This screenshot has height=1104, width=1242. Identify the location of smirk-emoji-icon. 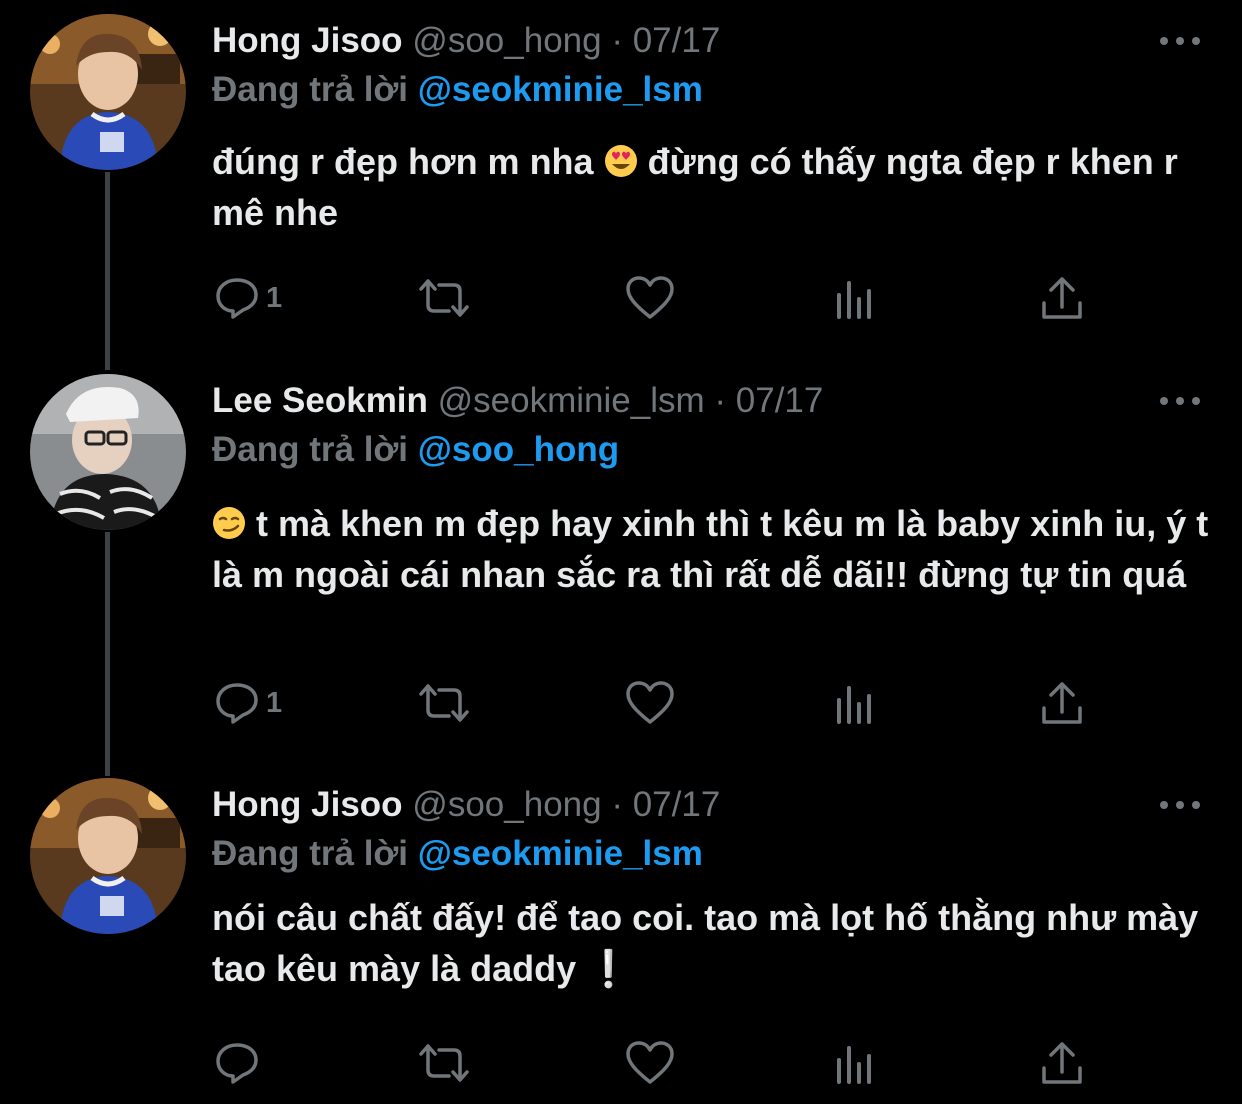
(229, 520).